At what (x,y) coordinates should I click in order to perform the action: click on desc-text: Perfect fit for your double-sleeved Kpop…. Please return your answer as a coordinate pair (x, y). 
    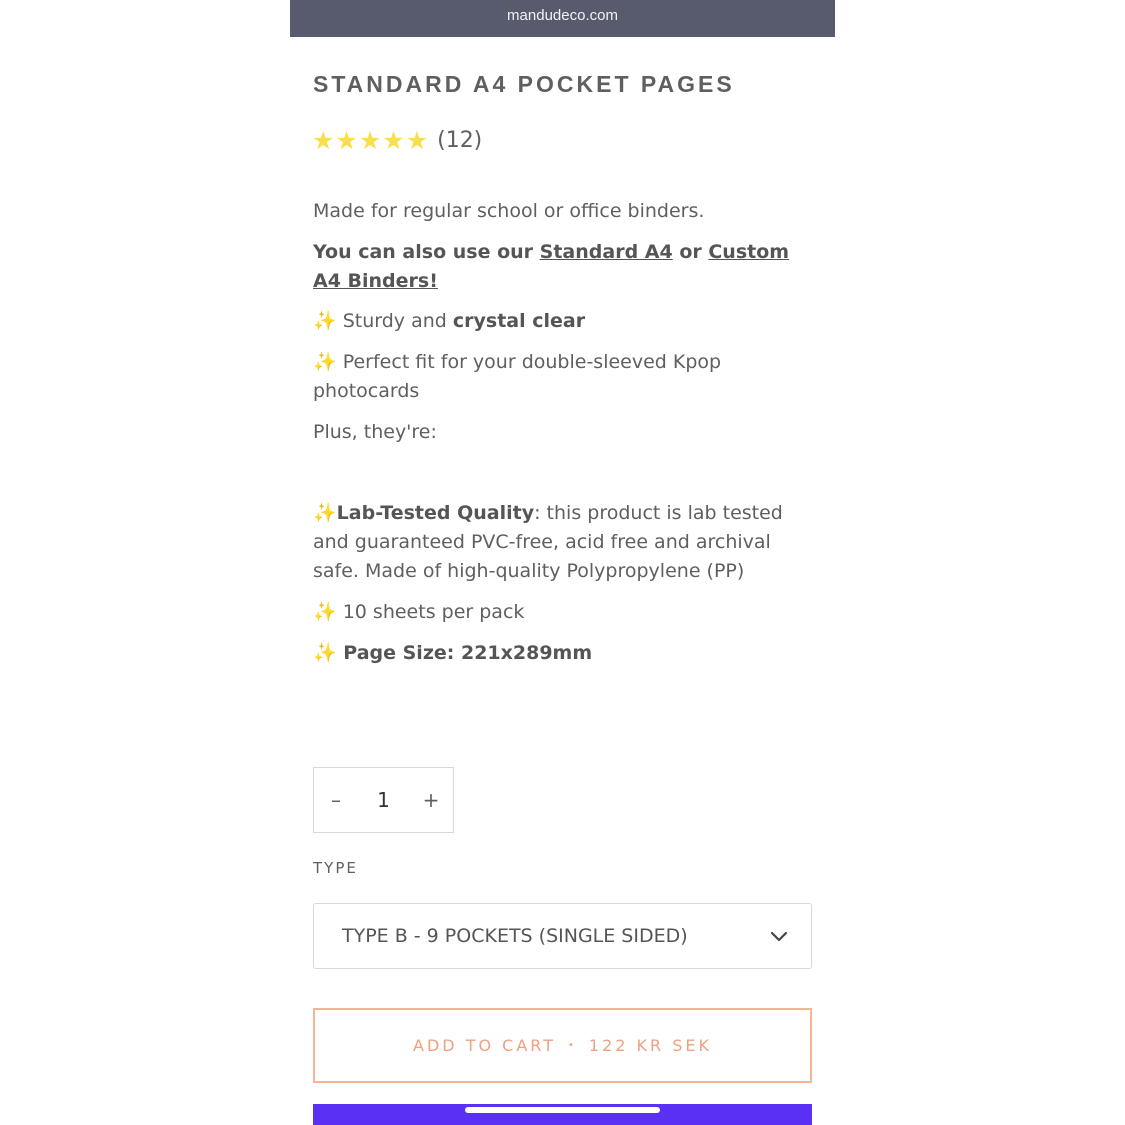
    Looking at the image, I should click on (517, 376).